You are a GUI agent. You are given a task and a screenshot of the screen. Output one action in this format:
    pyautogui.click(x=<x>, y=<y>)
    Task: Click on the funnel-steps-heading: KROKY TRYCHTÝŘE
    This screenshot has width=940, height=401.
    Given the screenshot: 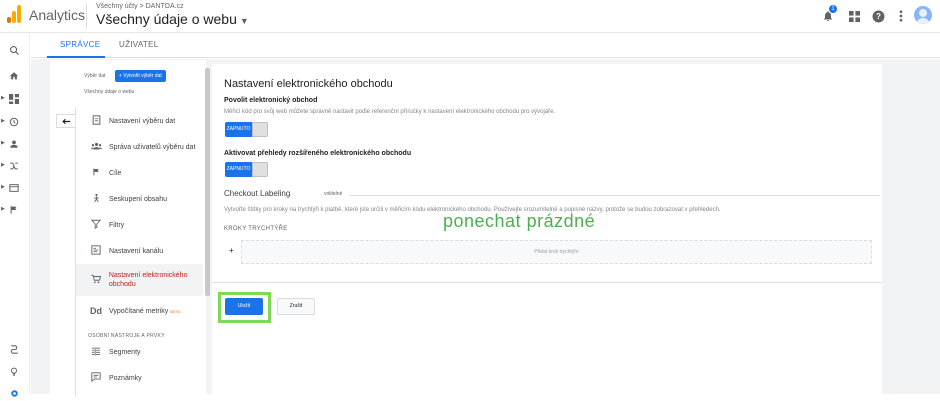 What is the action you would take?
    pyautogui.click(x=256, y=229)
    